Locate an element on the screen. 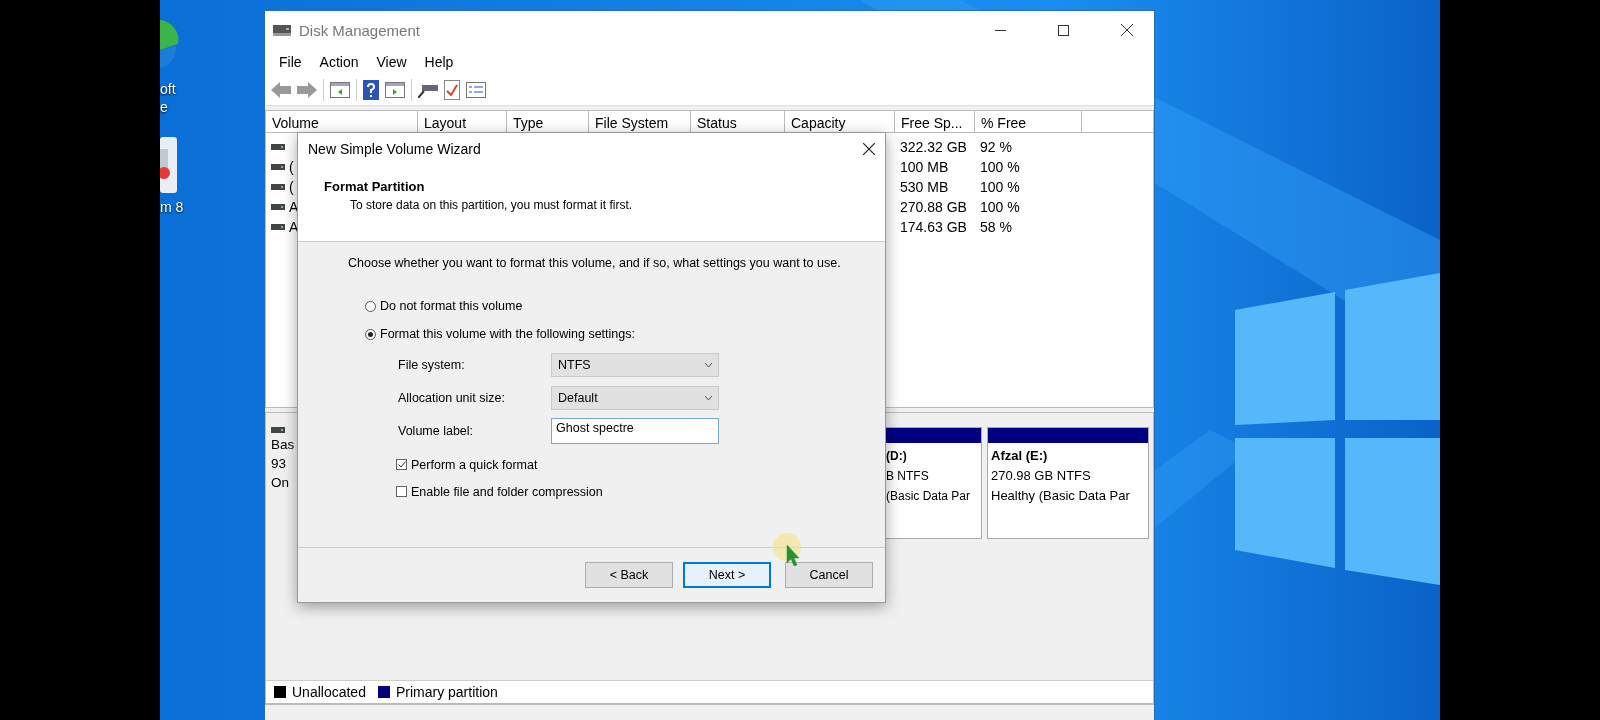 This screenshot has height=720, width=1600. wizard-button: Cancel is located at coordinates (829, 575).